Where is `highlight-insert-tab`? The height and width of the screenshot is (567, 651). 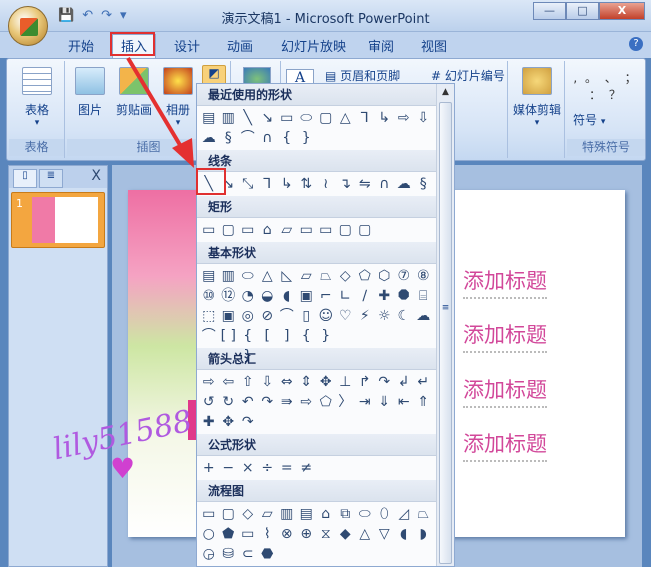
highlight-insert-tab is located at coordinates (132, 44).